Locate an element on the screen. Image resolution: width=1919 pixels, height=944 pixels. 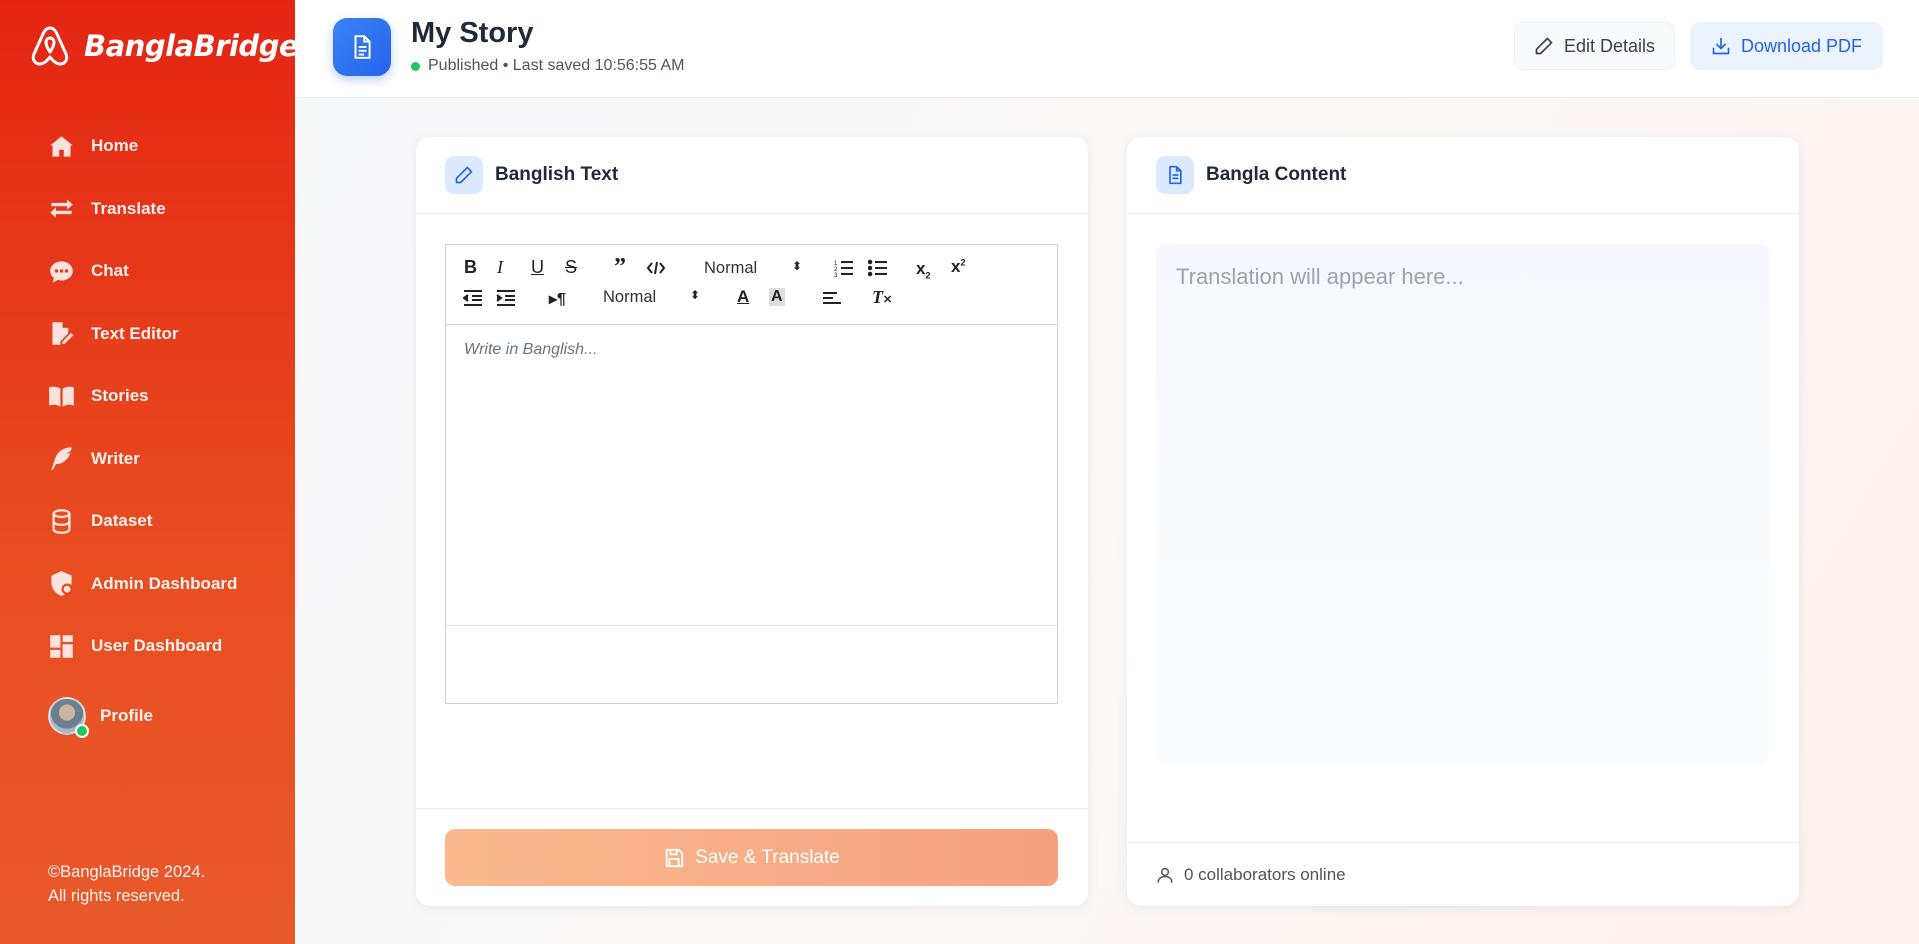
sidebar-item-label: Dataset is located at coordinates (122, 520).